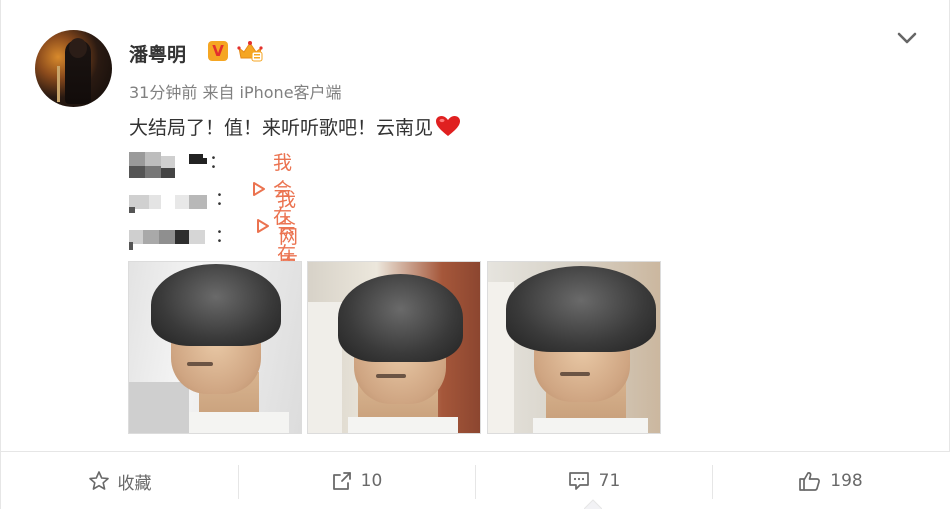  What do you see at coordinates (235, 91) in the screenshot?
I see `post-meta: 31分钟前 来自 iPhone客户端` at bounding box center [235, 91].